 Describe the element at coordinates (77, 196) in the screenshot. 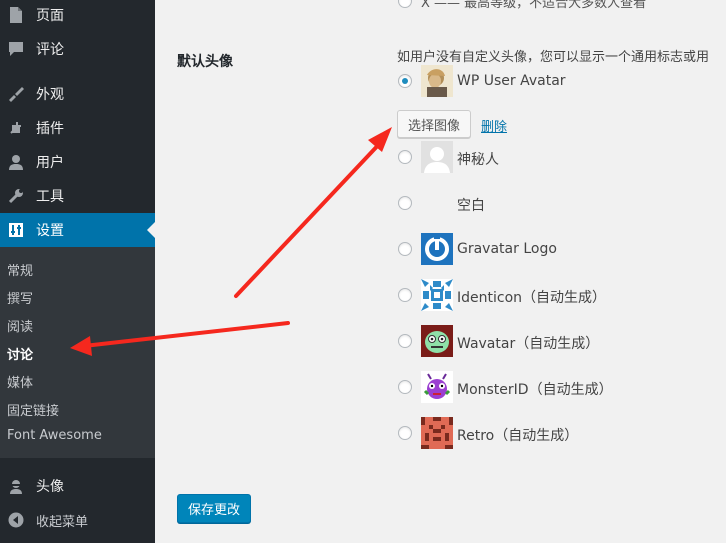

I see `sidebar-item-tools: 工具` at that location.